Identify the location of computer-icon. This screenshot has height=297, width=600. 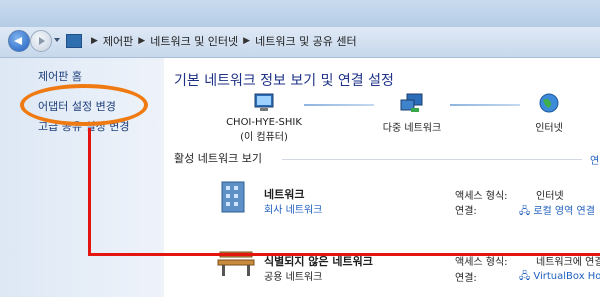
(264, 102).